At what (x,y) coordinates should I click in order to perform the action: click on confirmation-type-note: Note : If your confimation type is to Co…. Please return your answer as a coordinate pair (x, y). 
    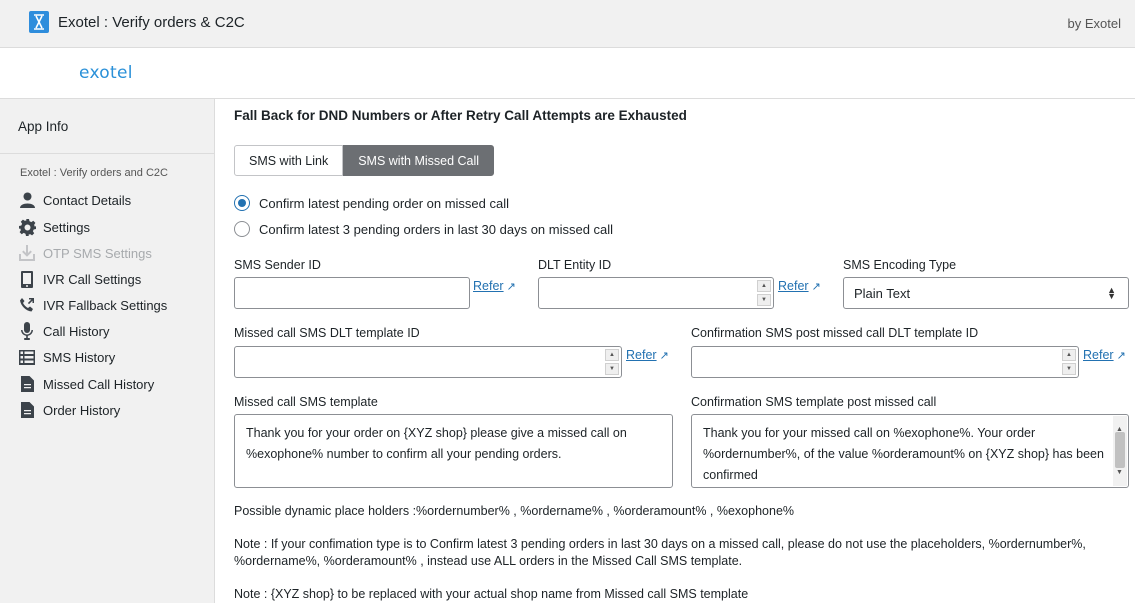
    Looking at the image, I should click on (660, 553).